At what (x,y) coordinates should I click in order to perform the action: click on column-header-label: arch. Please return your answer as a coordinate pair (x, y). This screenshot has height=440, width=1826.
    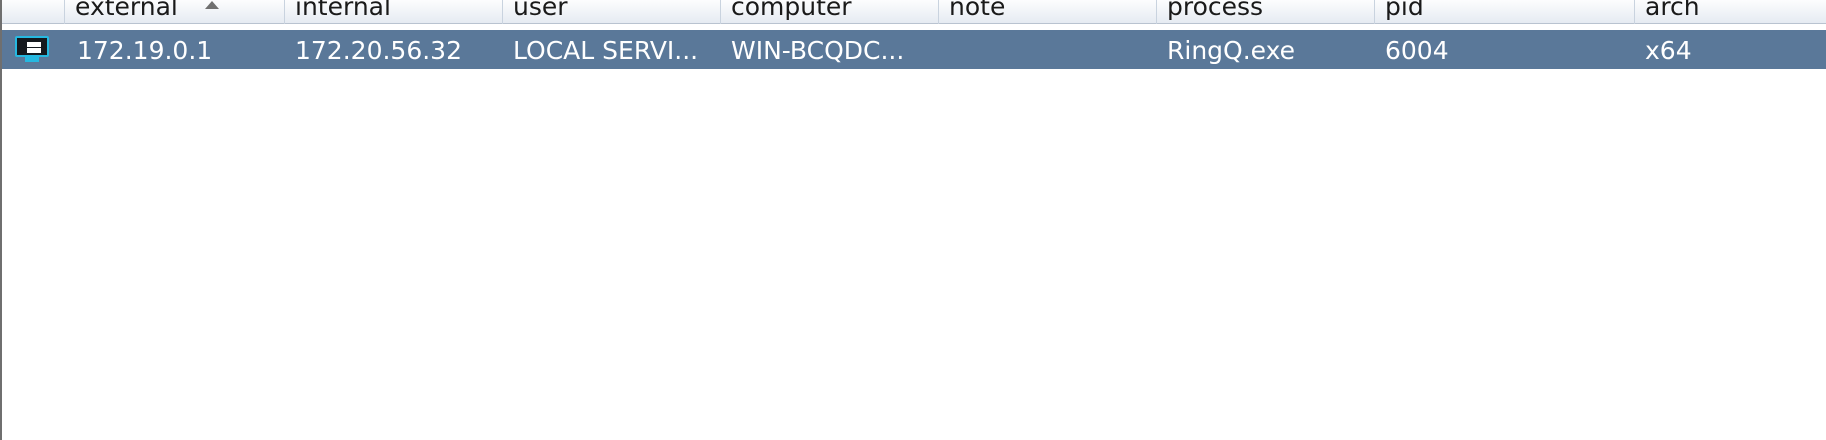
    Looking at the image, I should click on (1672, 10).